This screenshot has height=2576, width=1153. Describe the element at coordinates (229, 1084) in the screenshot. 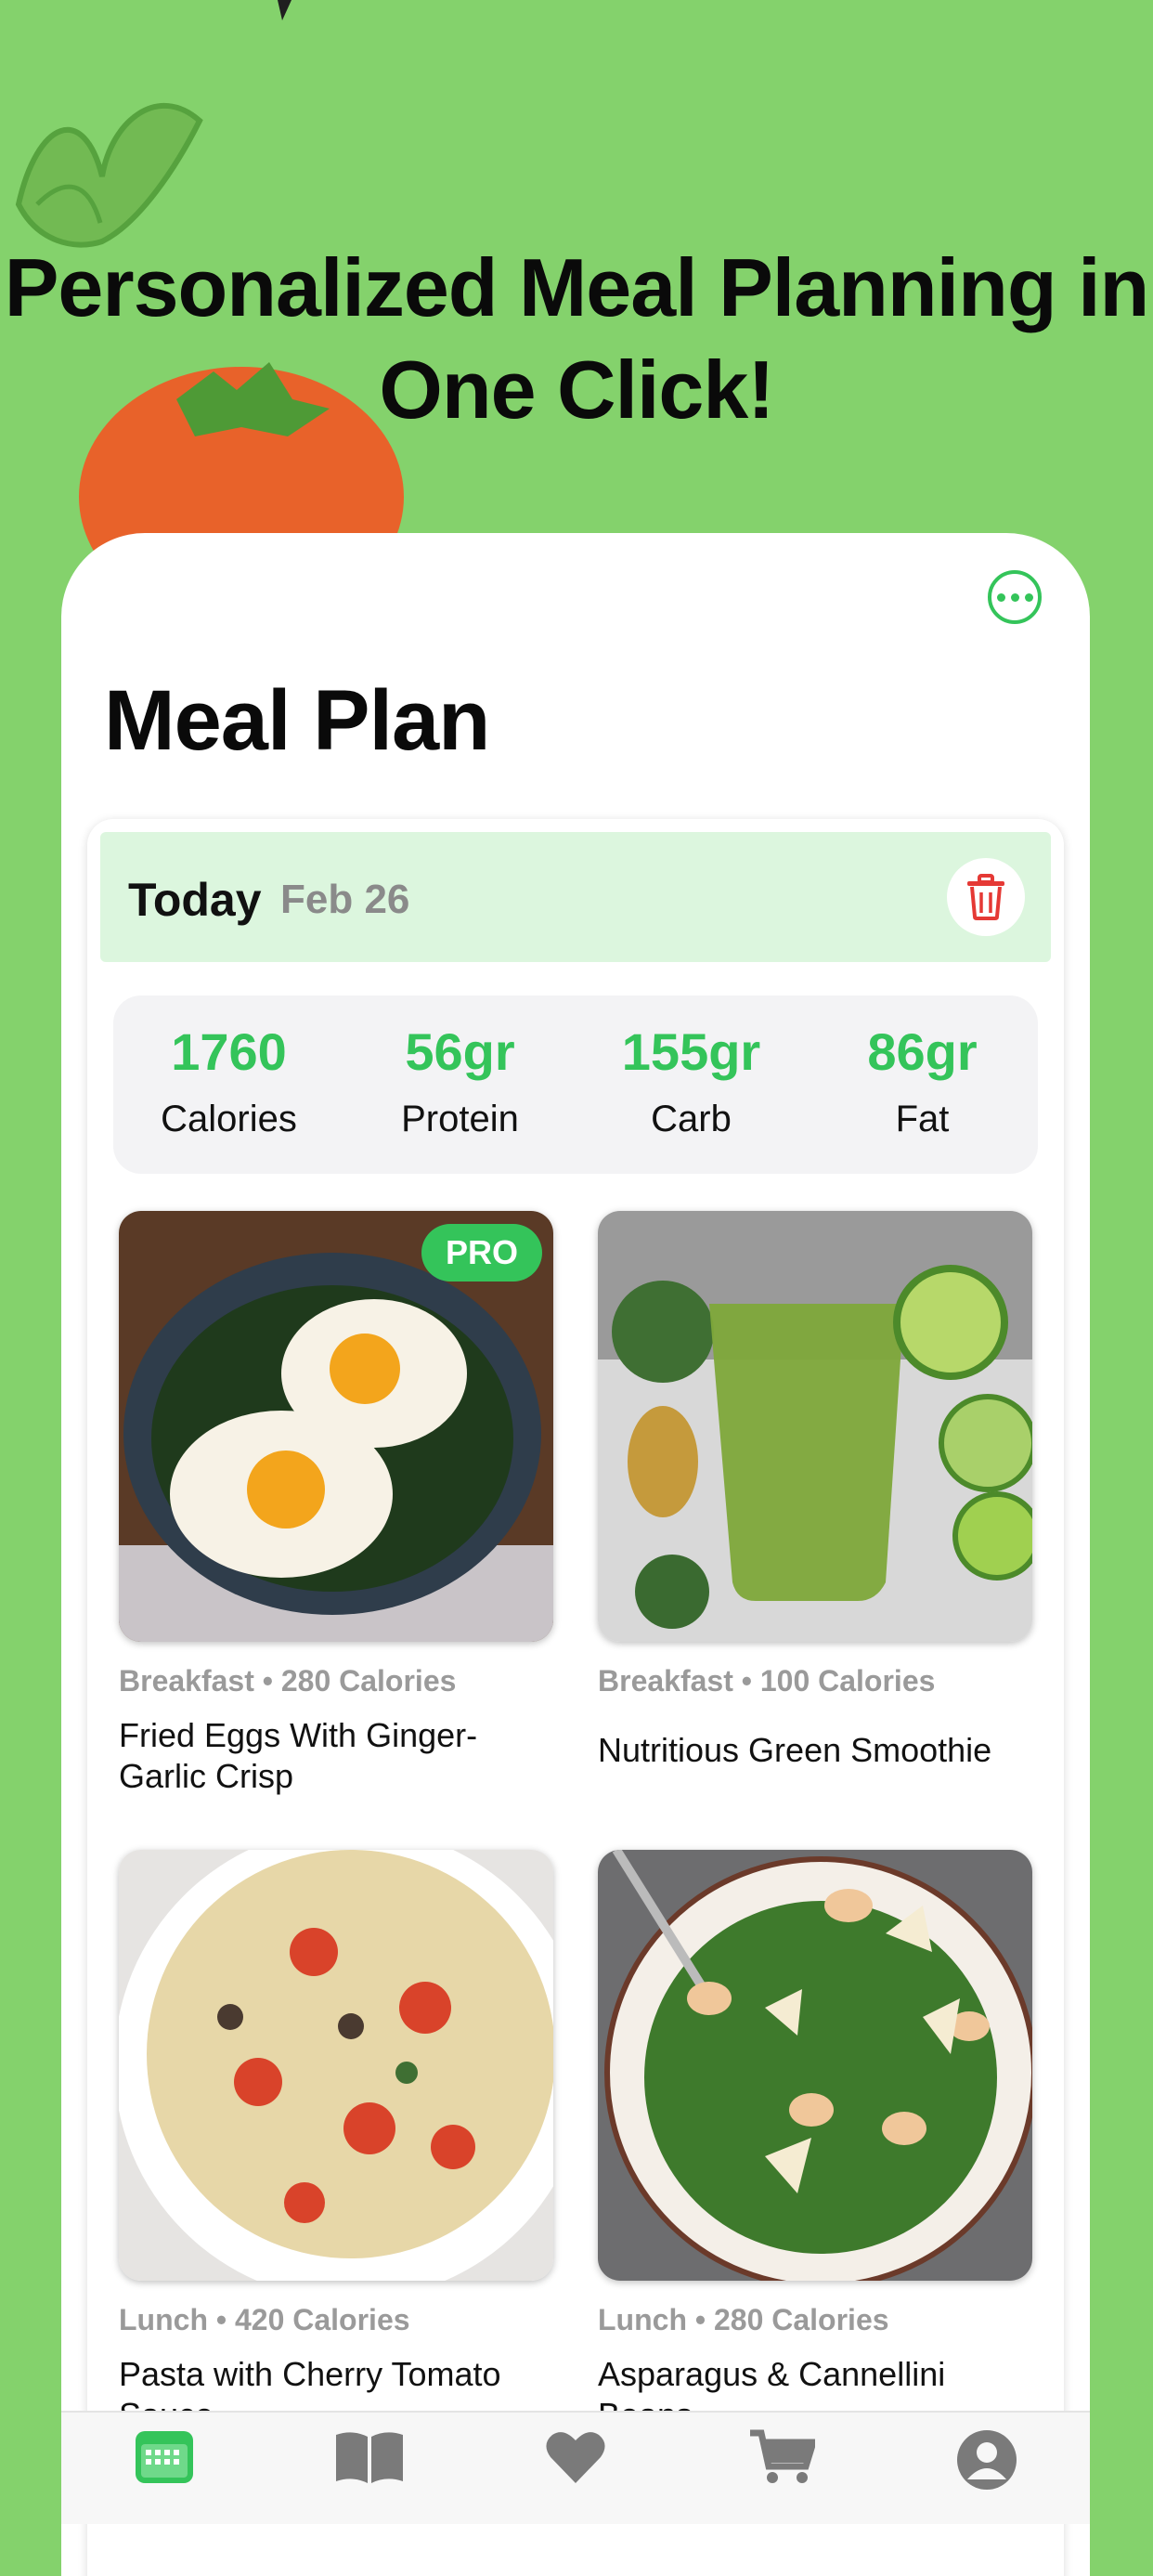

I see `macro-calories: 1760 Calories` at that location.